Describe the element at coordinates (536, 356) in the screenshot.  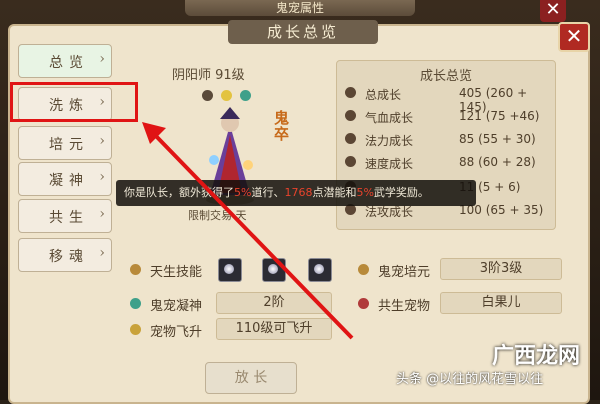
I see `watermark-brand: 广西龙网` at that location.